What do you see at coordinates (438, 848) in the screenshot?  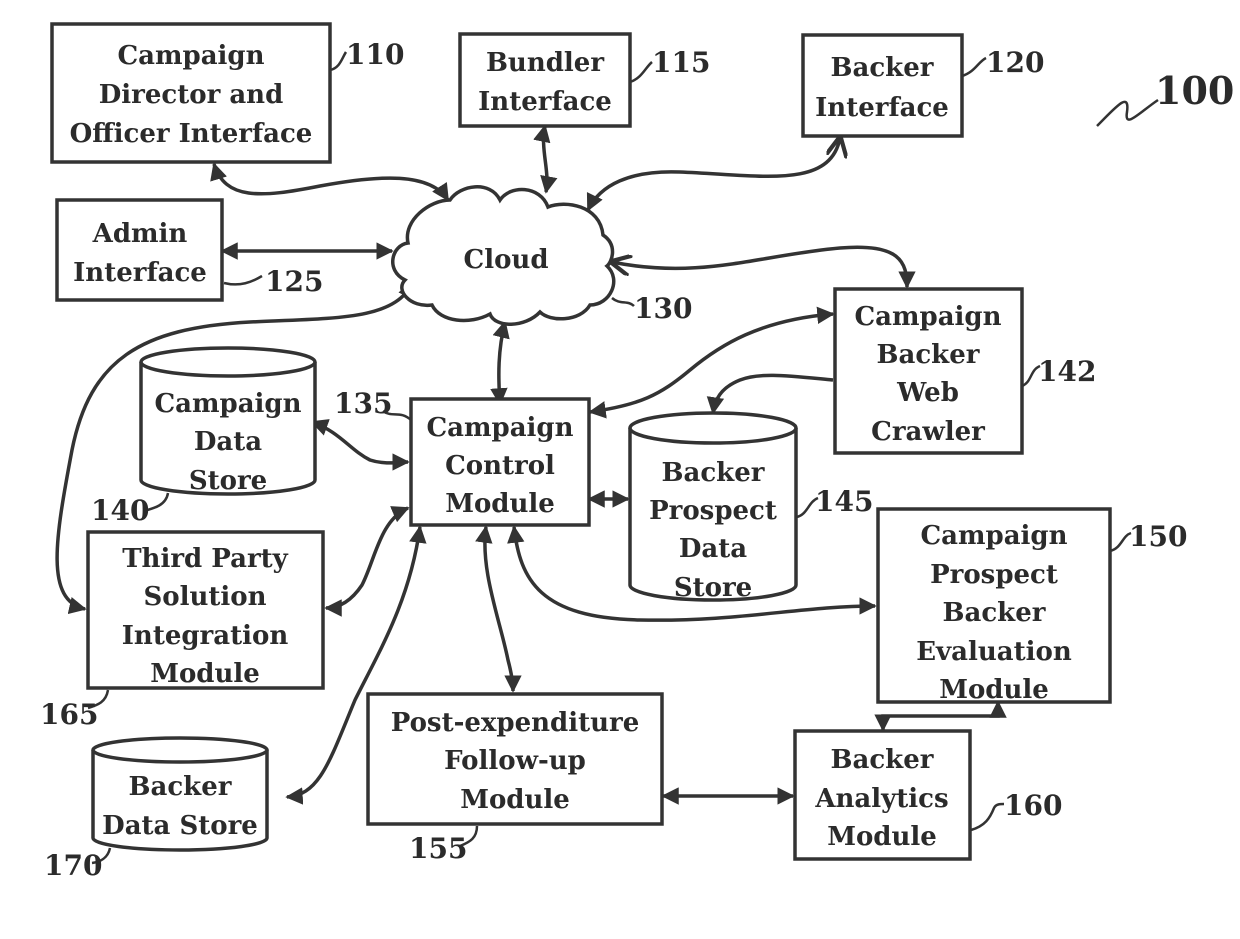 I see `ref-number: 155` at bounding box center [438, 848].